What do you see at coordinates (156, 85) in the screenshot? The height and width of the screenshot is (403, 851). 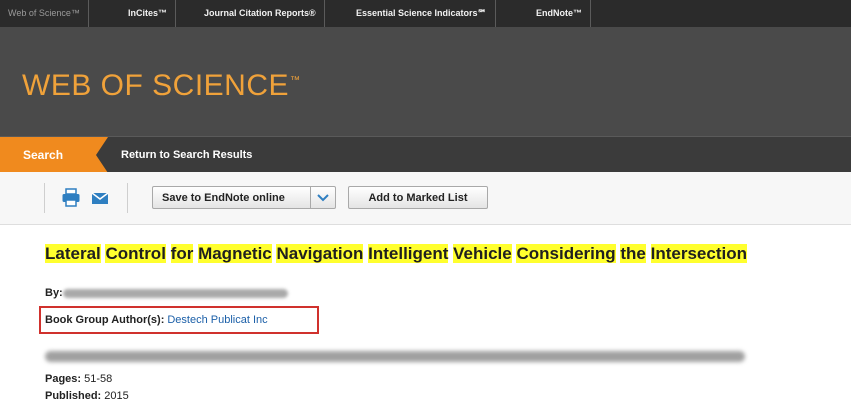 I see `logo-text: WEB OF SCIENCE` at bounding box center [156, 85].